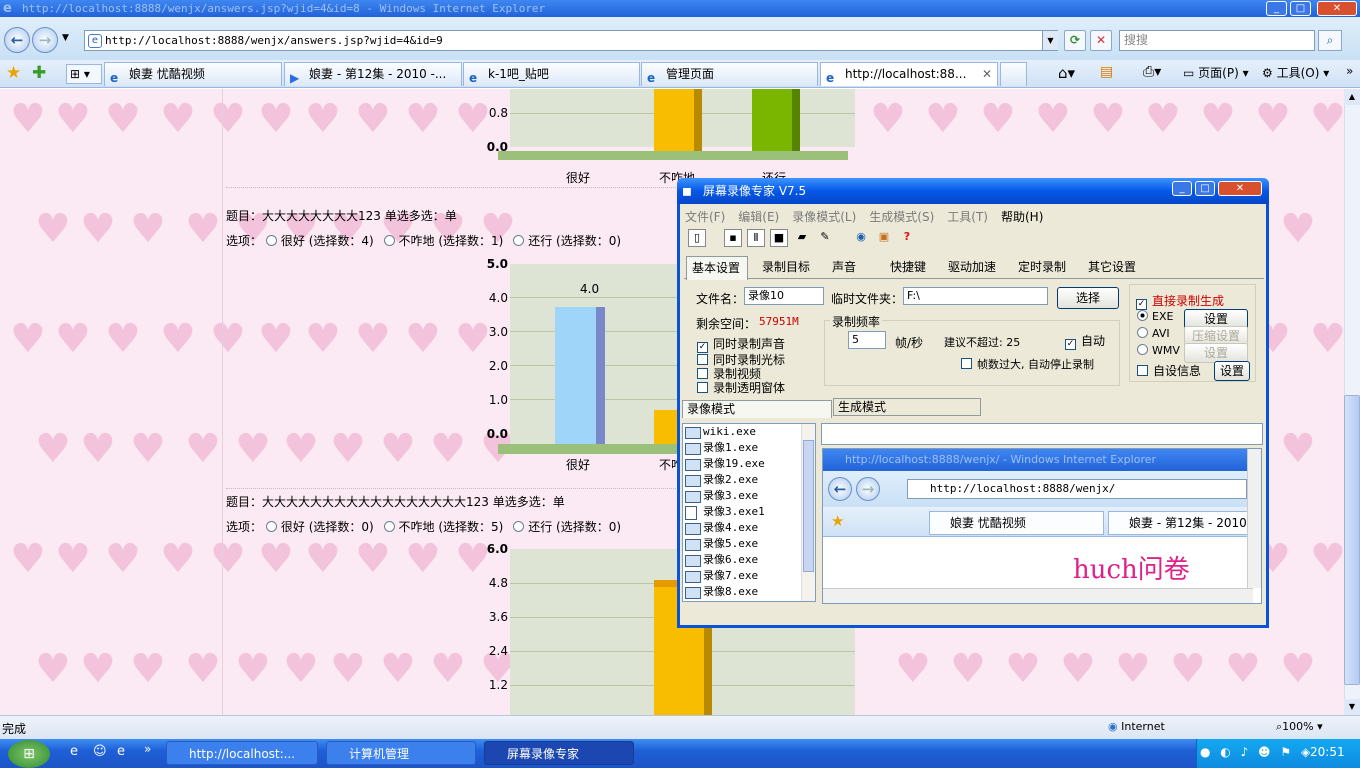  What do you see at coordinates (741, 360) in the screenshot?
I see `check-record-cursor: 同时录制光标` at bounding box center [741, 360].